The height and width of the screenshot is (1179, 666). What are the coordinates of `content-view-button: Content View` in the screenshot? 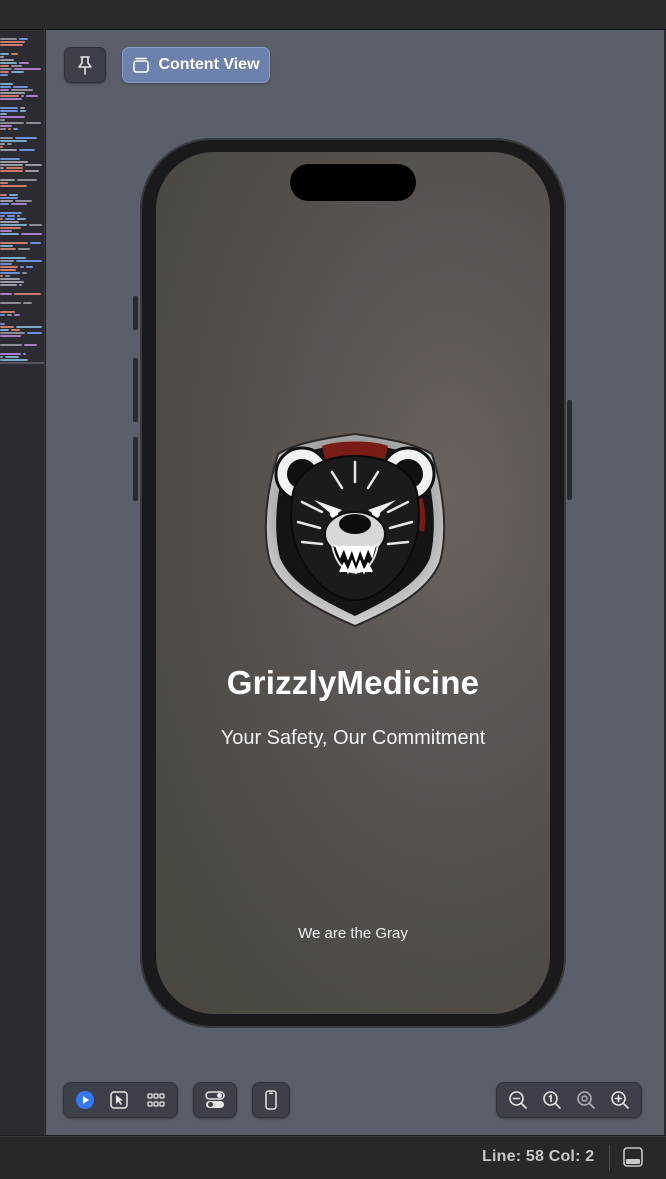 It's located at (196, 65).